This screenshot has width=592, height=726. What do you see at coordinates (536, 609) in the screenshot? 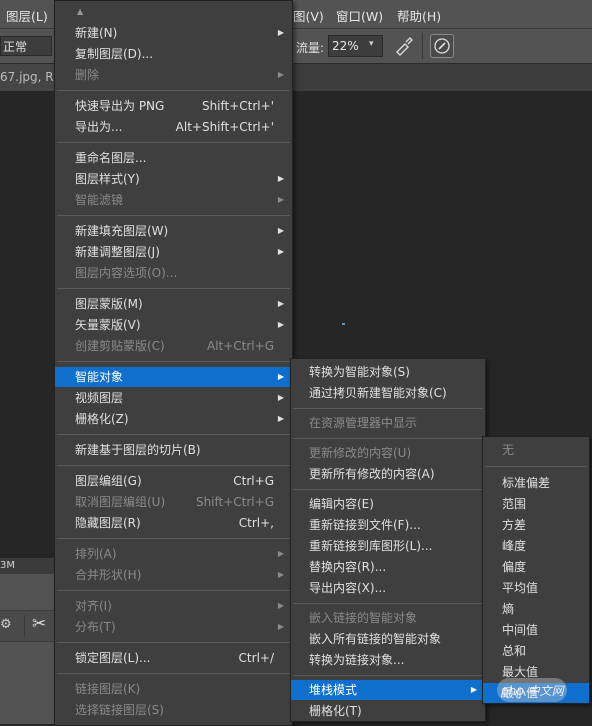
I see `stack-mode-menu-item-8: 熵` at bounding box center [536, 609].